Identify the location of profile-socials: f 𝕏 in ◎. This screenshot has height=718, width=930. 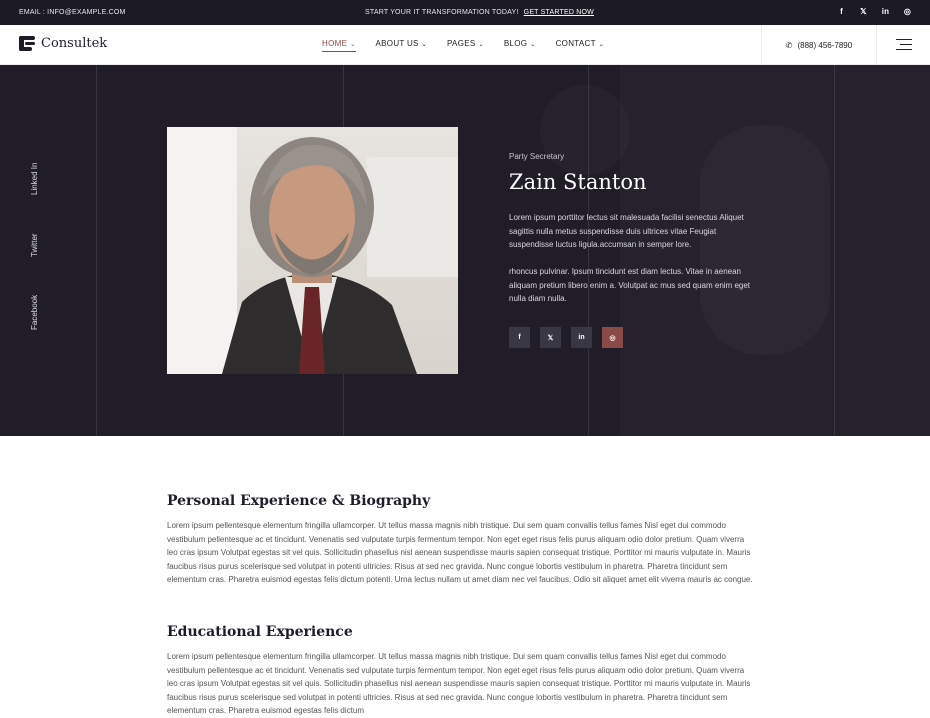
(566, 337).